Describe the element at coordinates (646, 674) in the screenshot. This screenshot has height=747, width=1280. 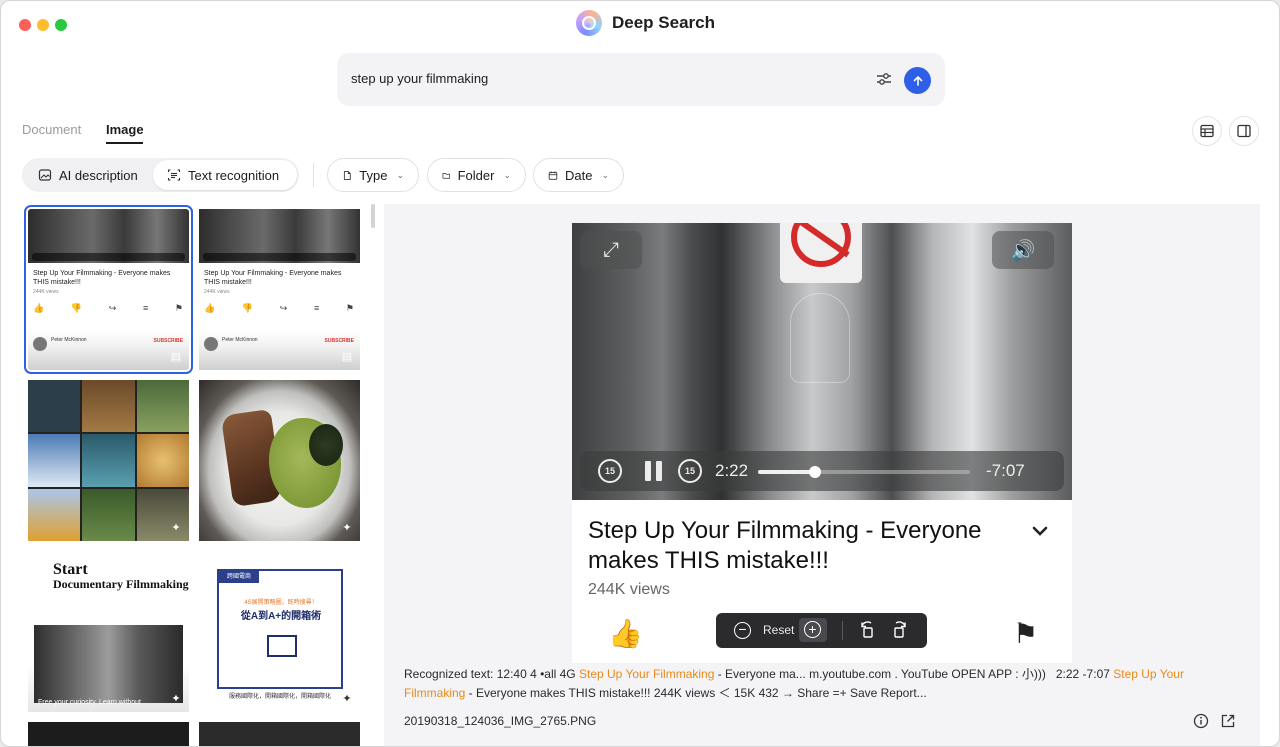
I see `recognized-highlight: Step Up Your Filmmaking` at that location.